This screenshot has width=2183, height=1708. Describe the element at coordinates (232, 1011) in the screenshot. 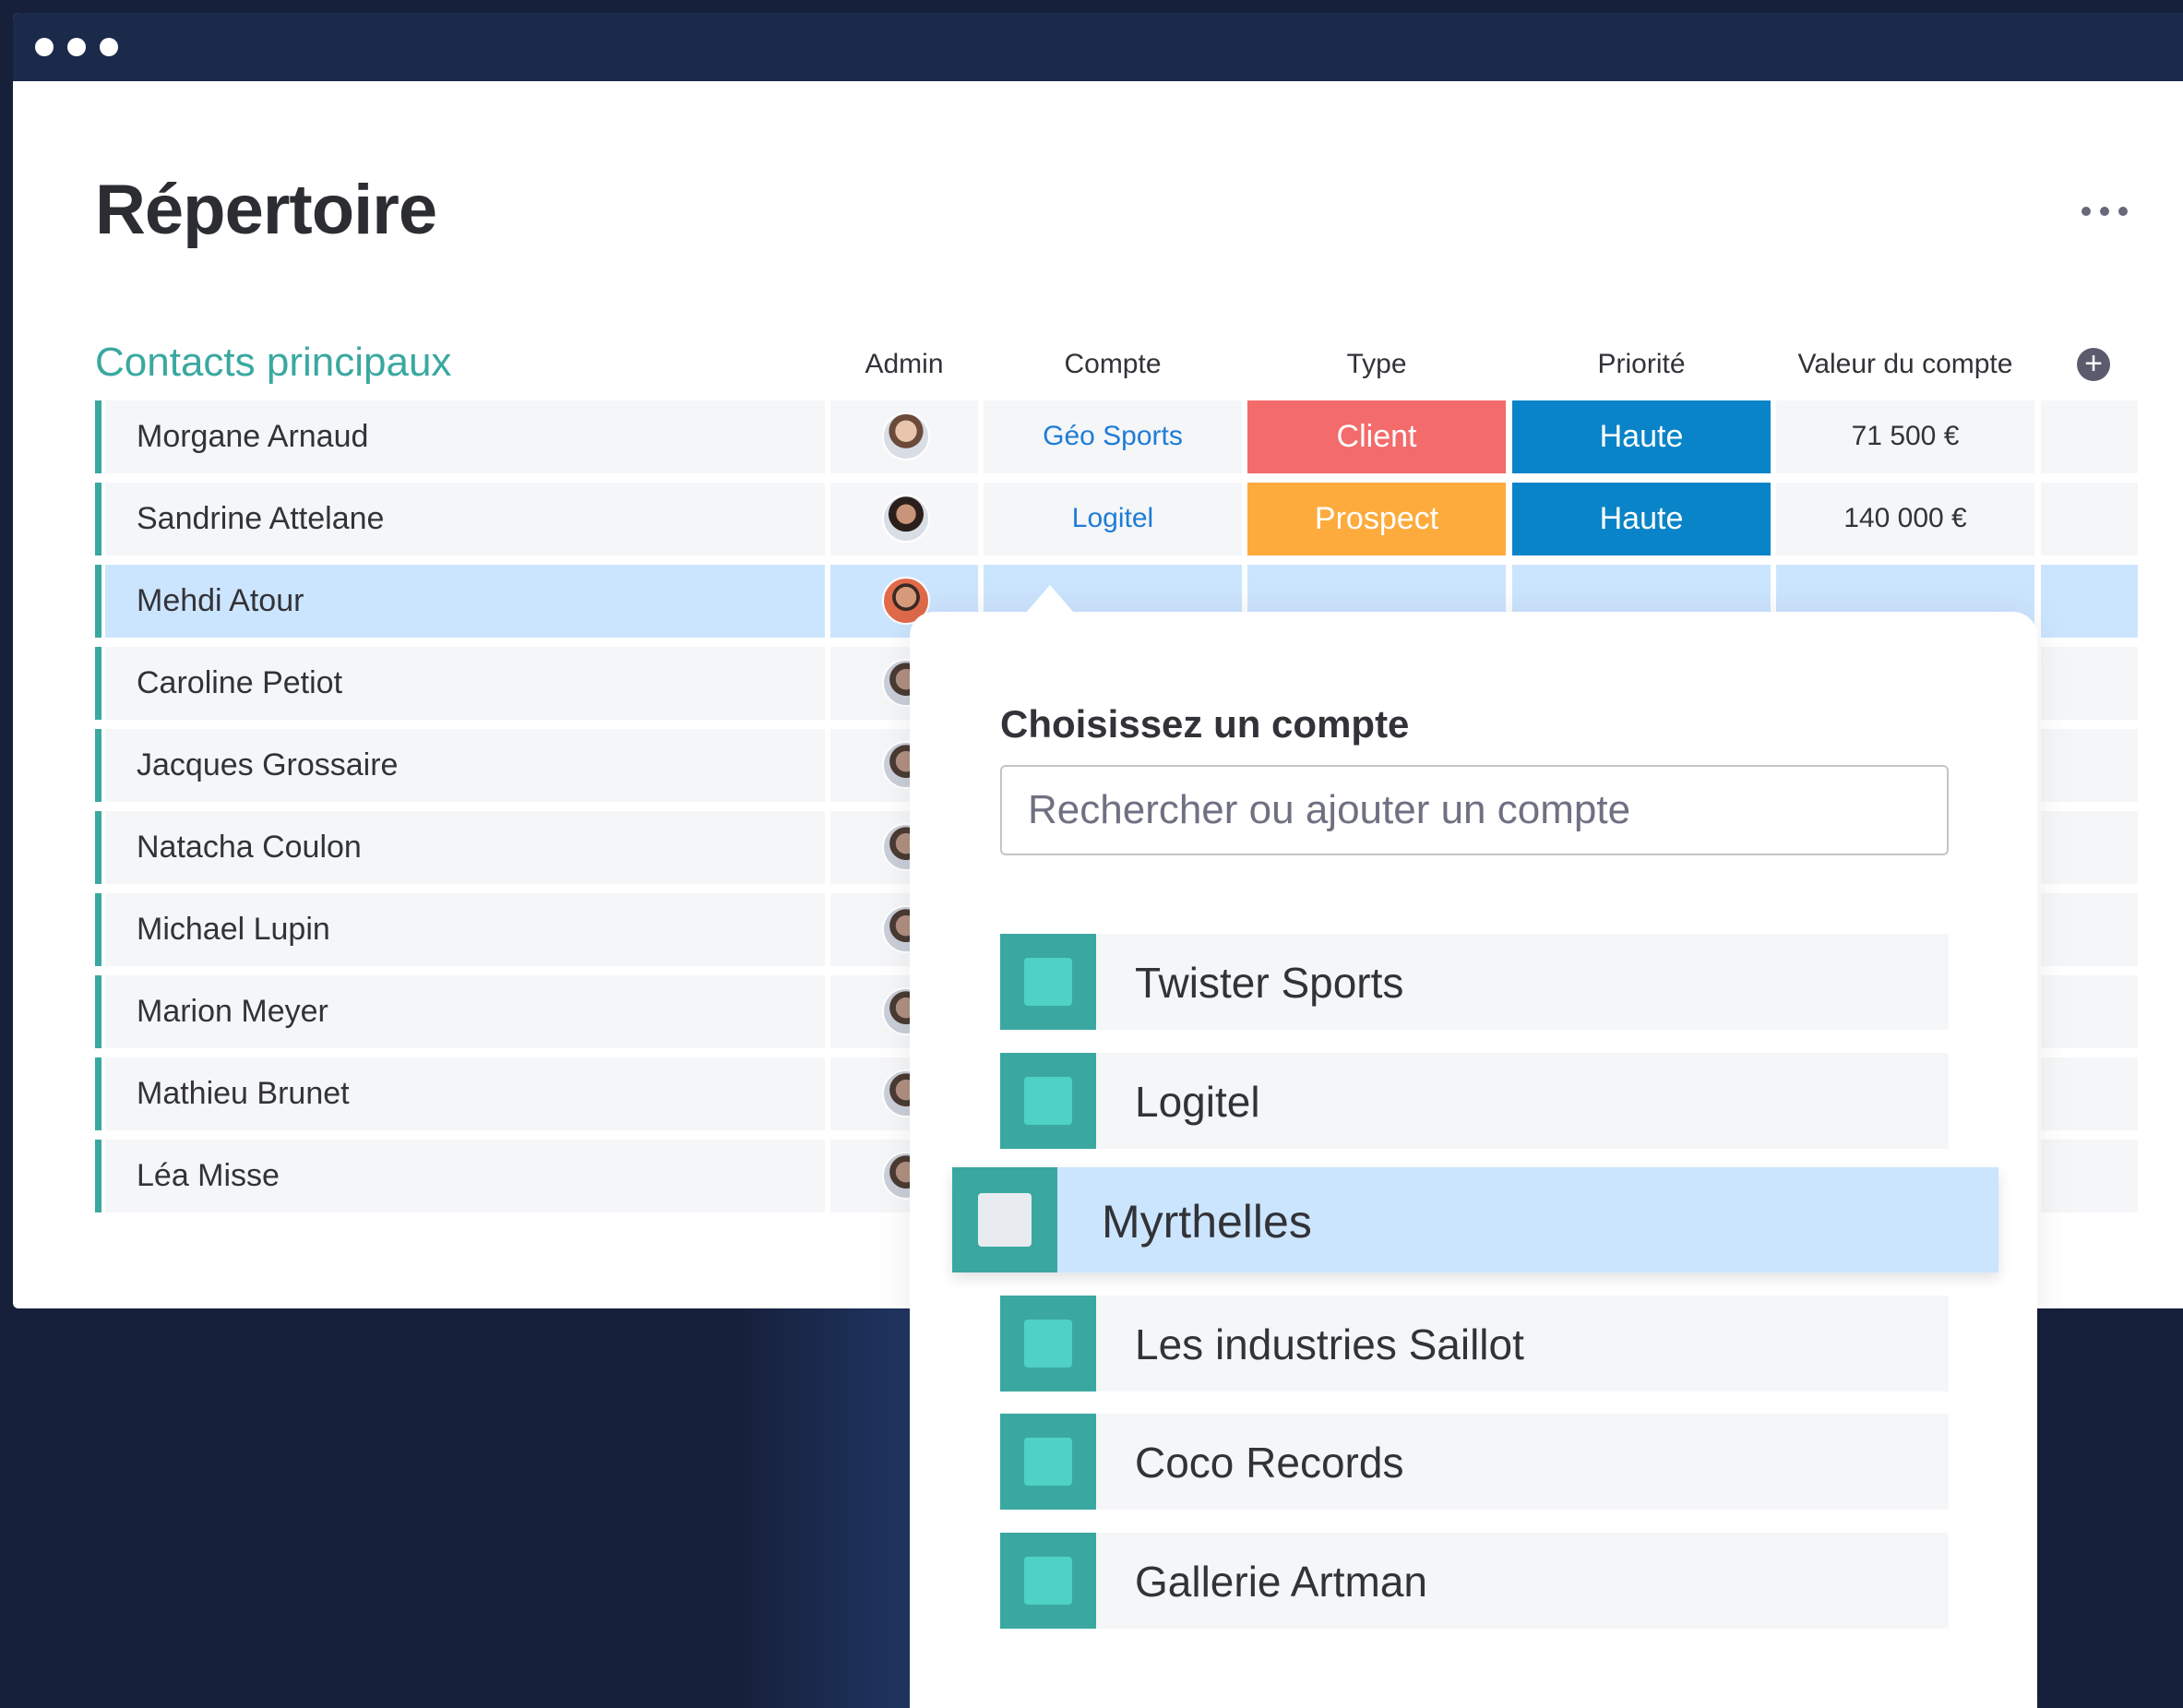

I see `contact-name: Marion Meyer` at that location.